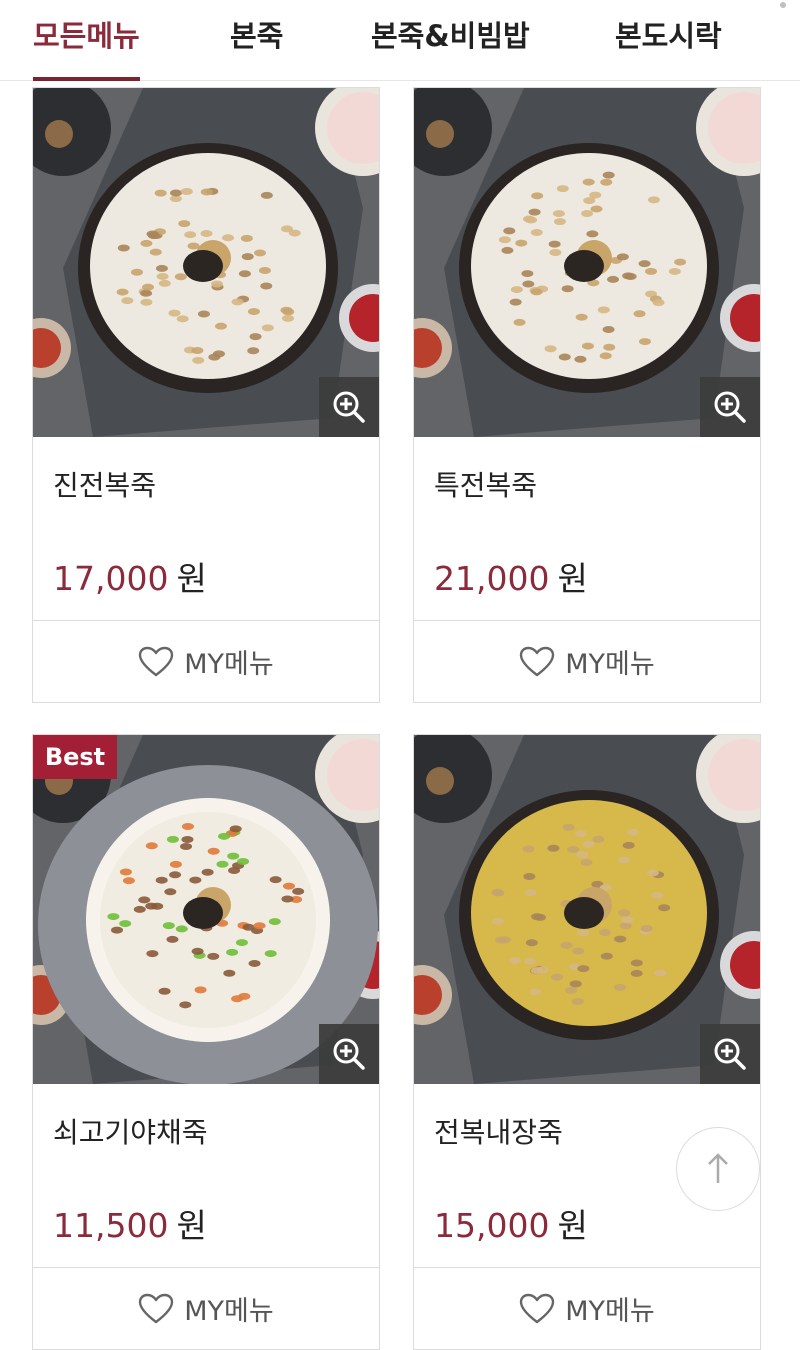 This screenshot has width=800, height=1350. What do you see at coordinates (668, 40) in the screenshot?
I see `tab-bon-dosirak: 본도시락` at bounding box center [668, 40].